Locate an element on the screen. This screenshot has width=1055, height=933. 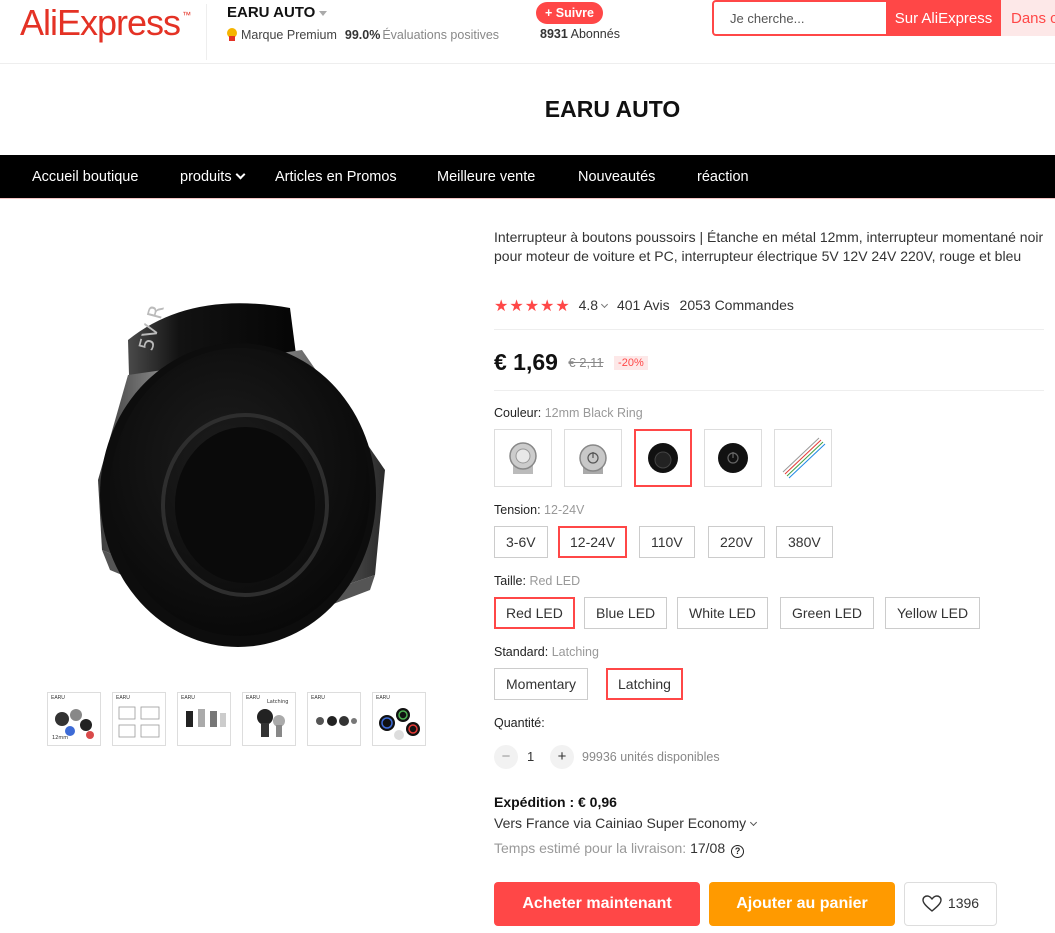
reviews-link: 401 Avis is located at coordinates (643, 305).